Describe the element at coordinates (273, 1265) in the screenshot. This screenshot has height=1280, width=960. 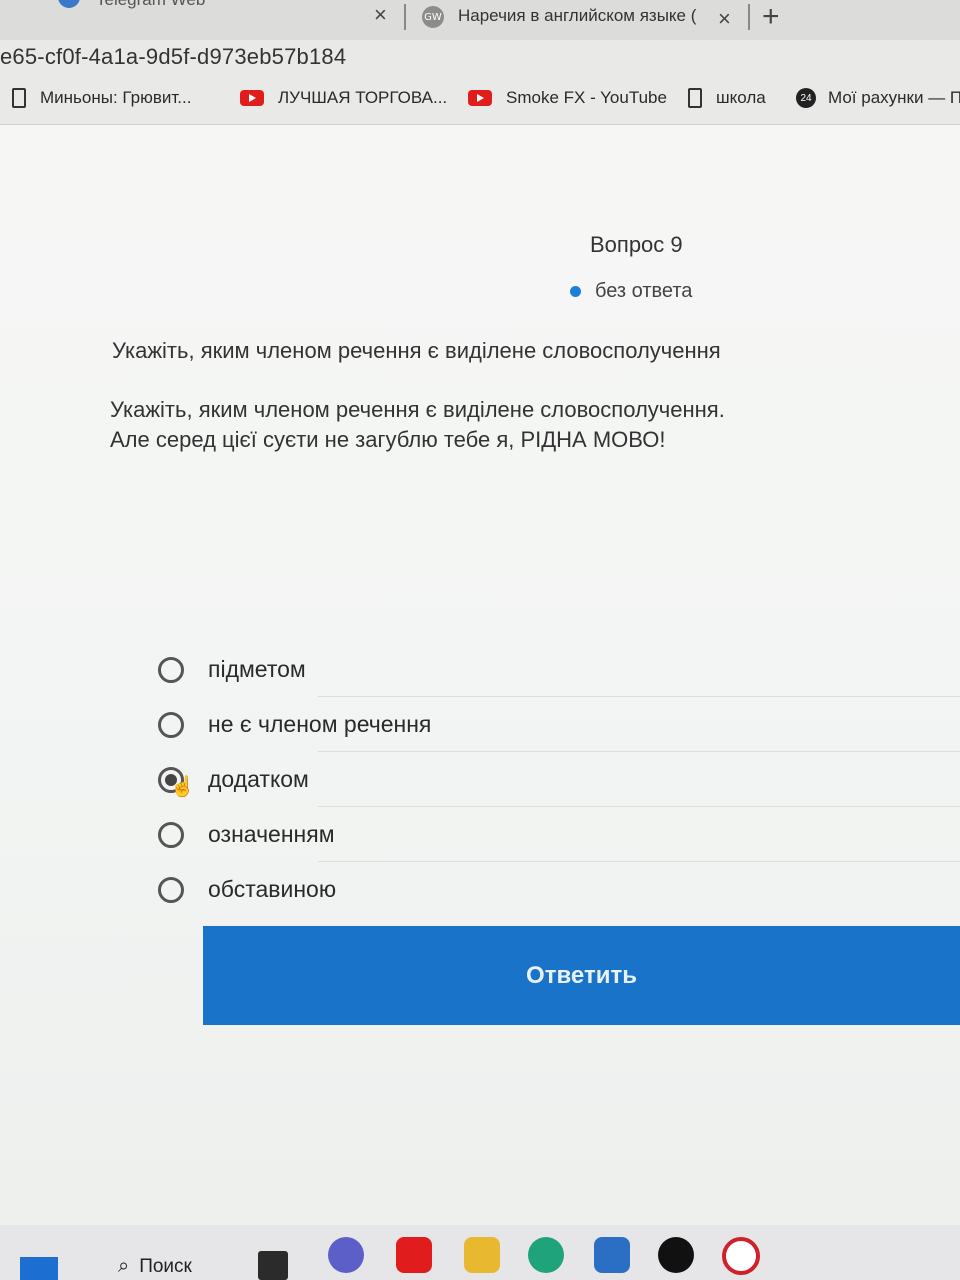
I see `file-explorer-icon` at that location.